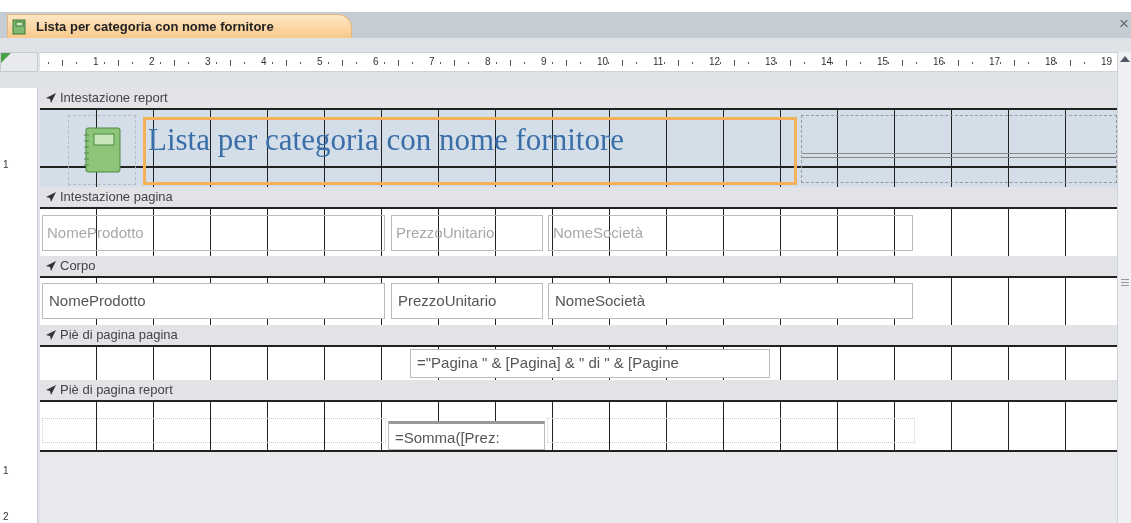  I want to click on text-box: =Somma([Prez:, so click(466, 435).